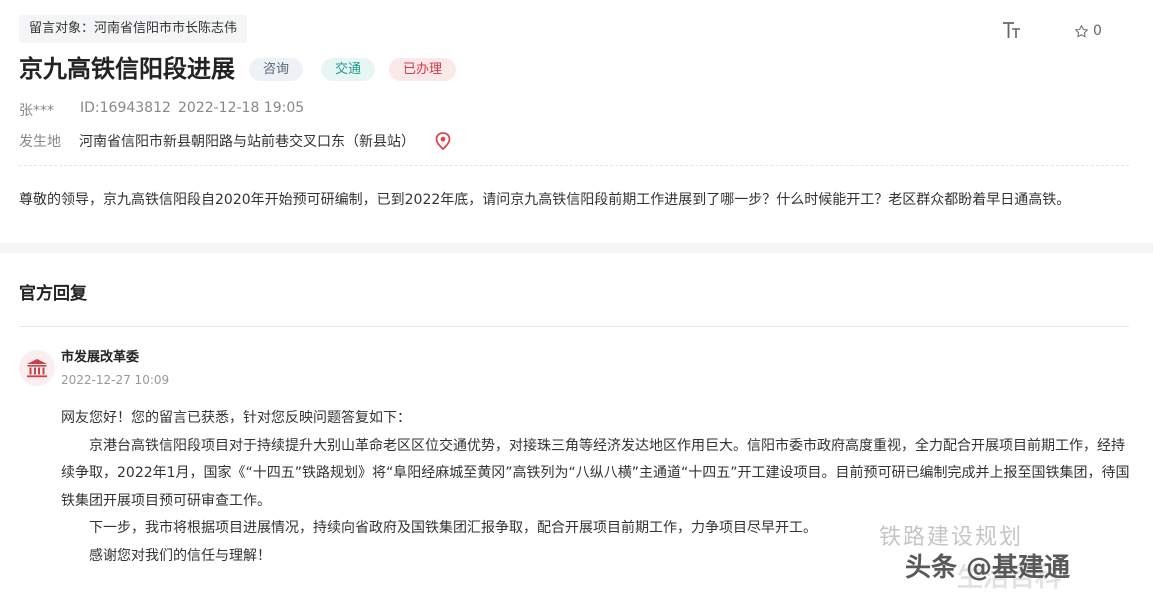 This screenshot has height=594, width=1153. What do you see at coordinates (36, 111) in the screenshot?
I see `author-name: 张***` at bounding box center [36, 111].